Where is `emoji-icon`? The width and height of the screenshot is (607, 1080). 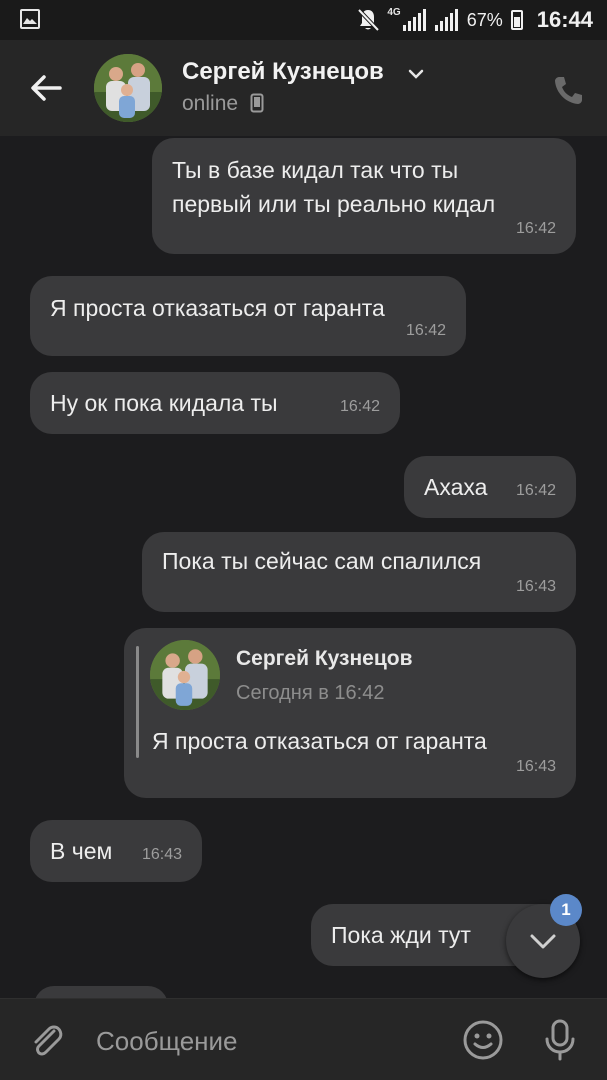 emoji-icon is located at coordinates (483, 1040).